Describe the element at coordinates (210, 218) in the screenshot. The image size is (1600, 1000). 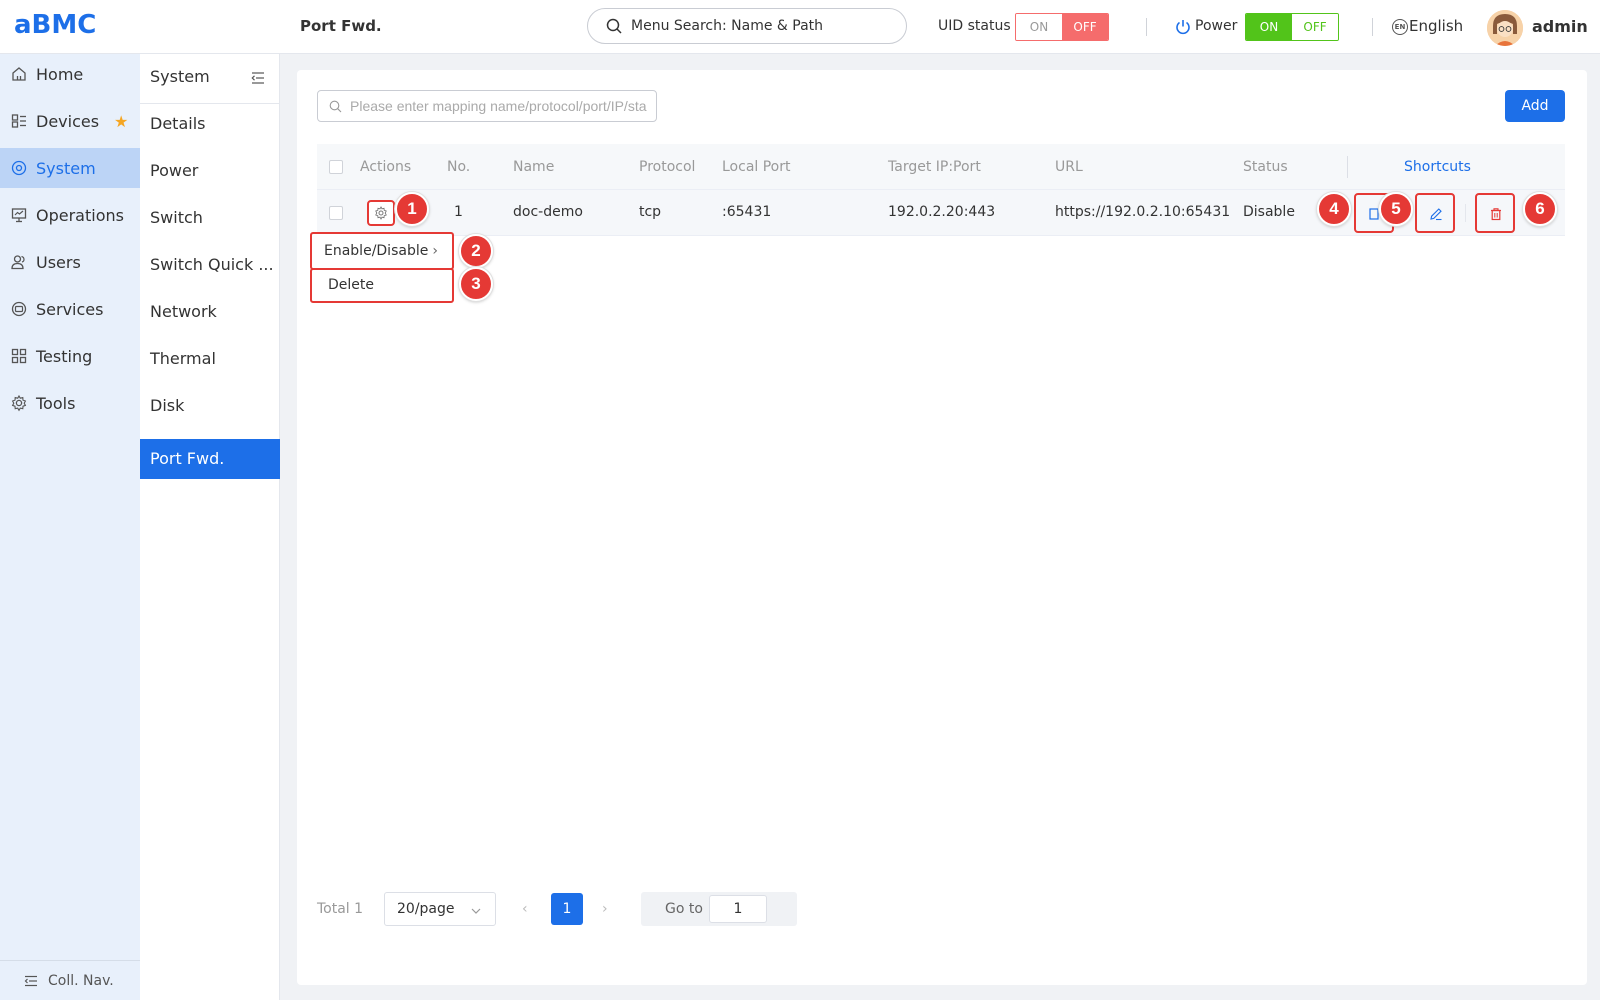
I see `sub-nav-item-switch: Switch` at that location.